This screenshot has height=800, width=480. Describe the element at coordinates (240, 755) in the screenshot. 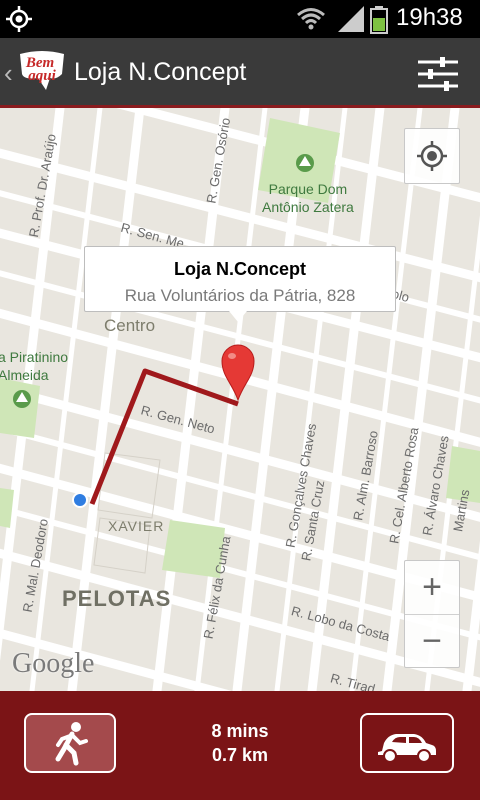

I see `trip-distance: 0.7 km` at that location.